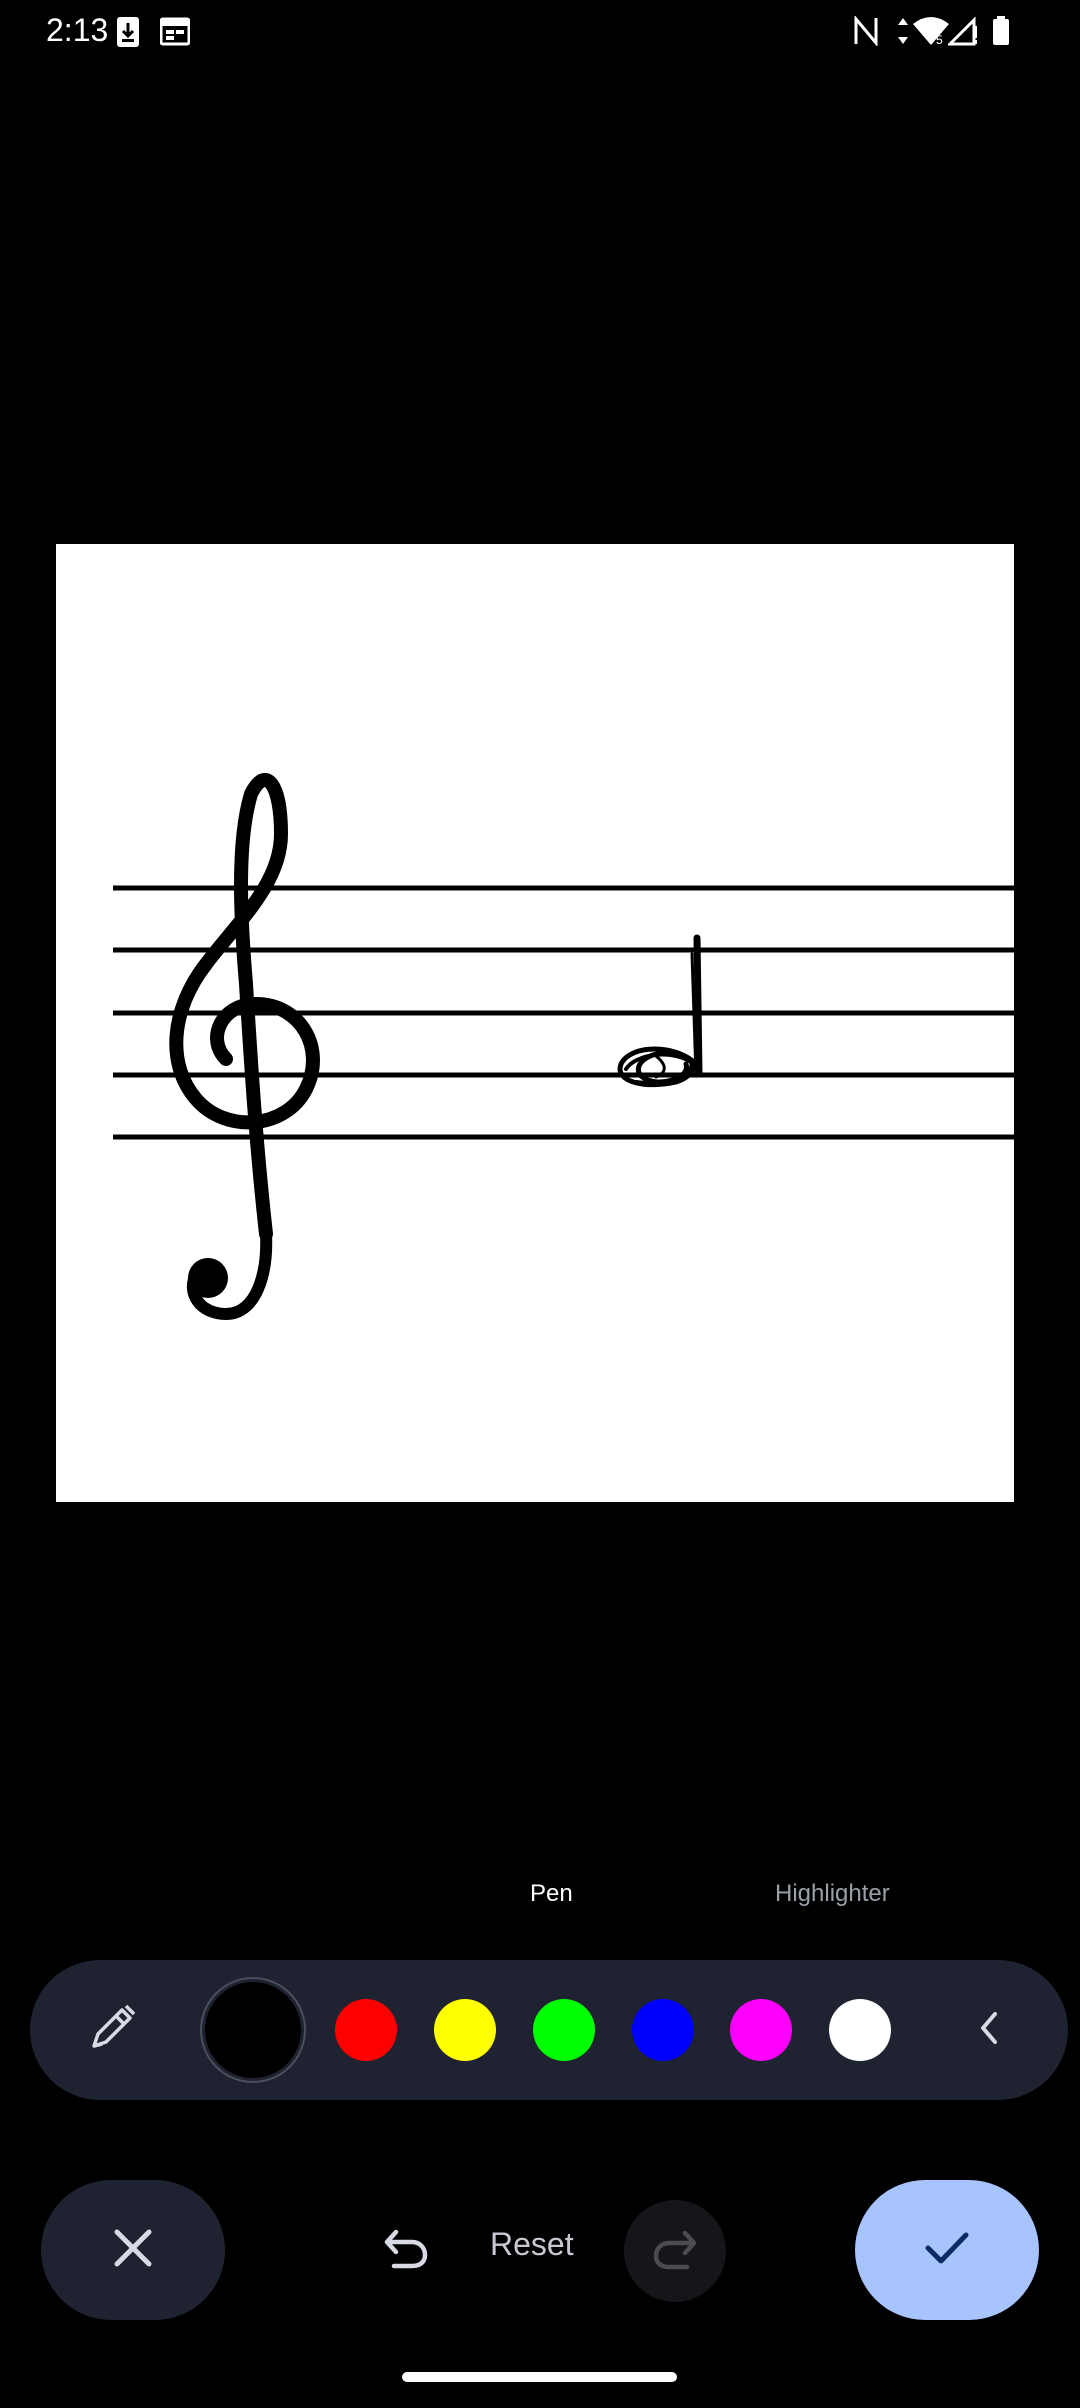 Image resolution: width=1080 pixels, height=2408 pixels. I want to click on redo-button, so click(675, 2251).